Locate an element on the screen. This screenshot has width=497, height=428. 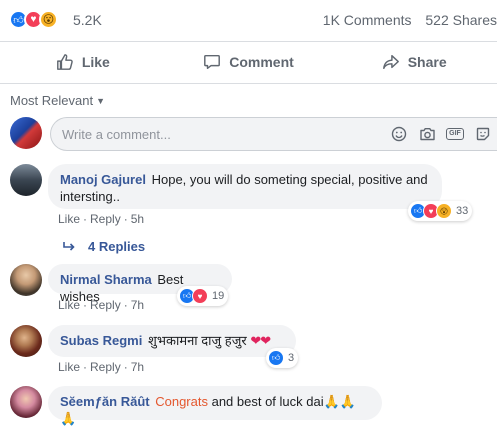
like-reaction-icon: 👍︎ is located at coordinates (276, 358).